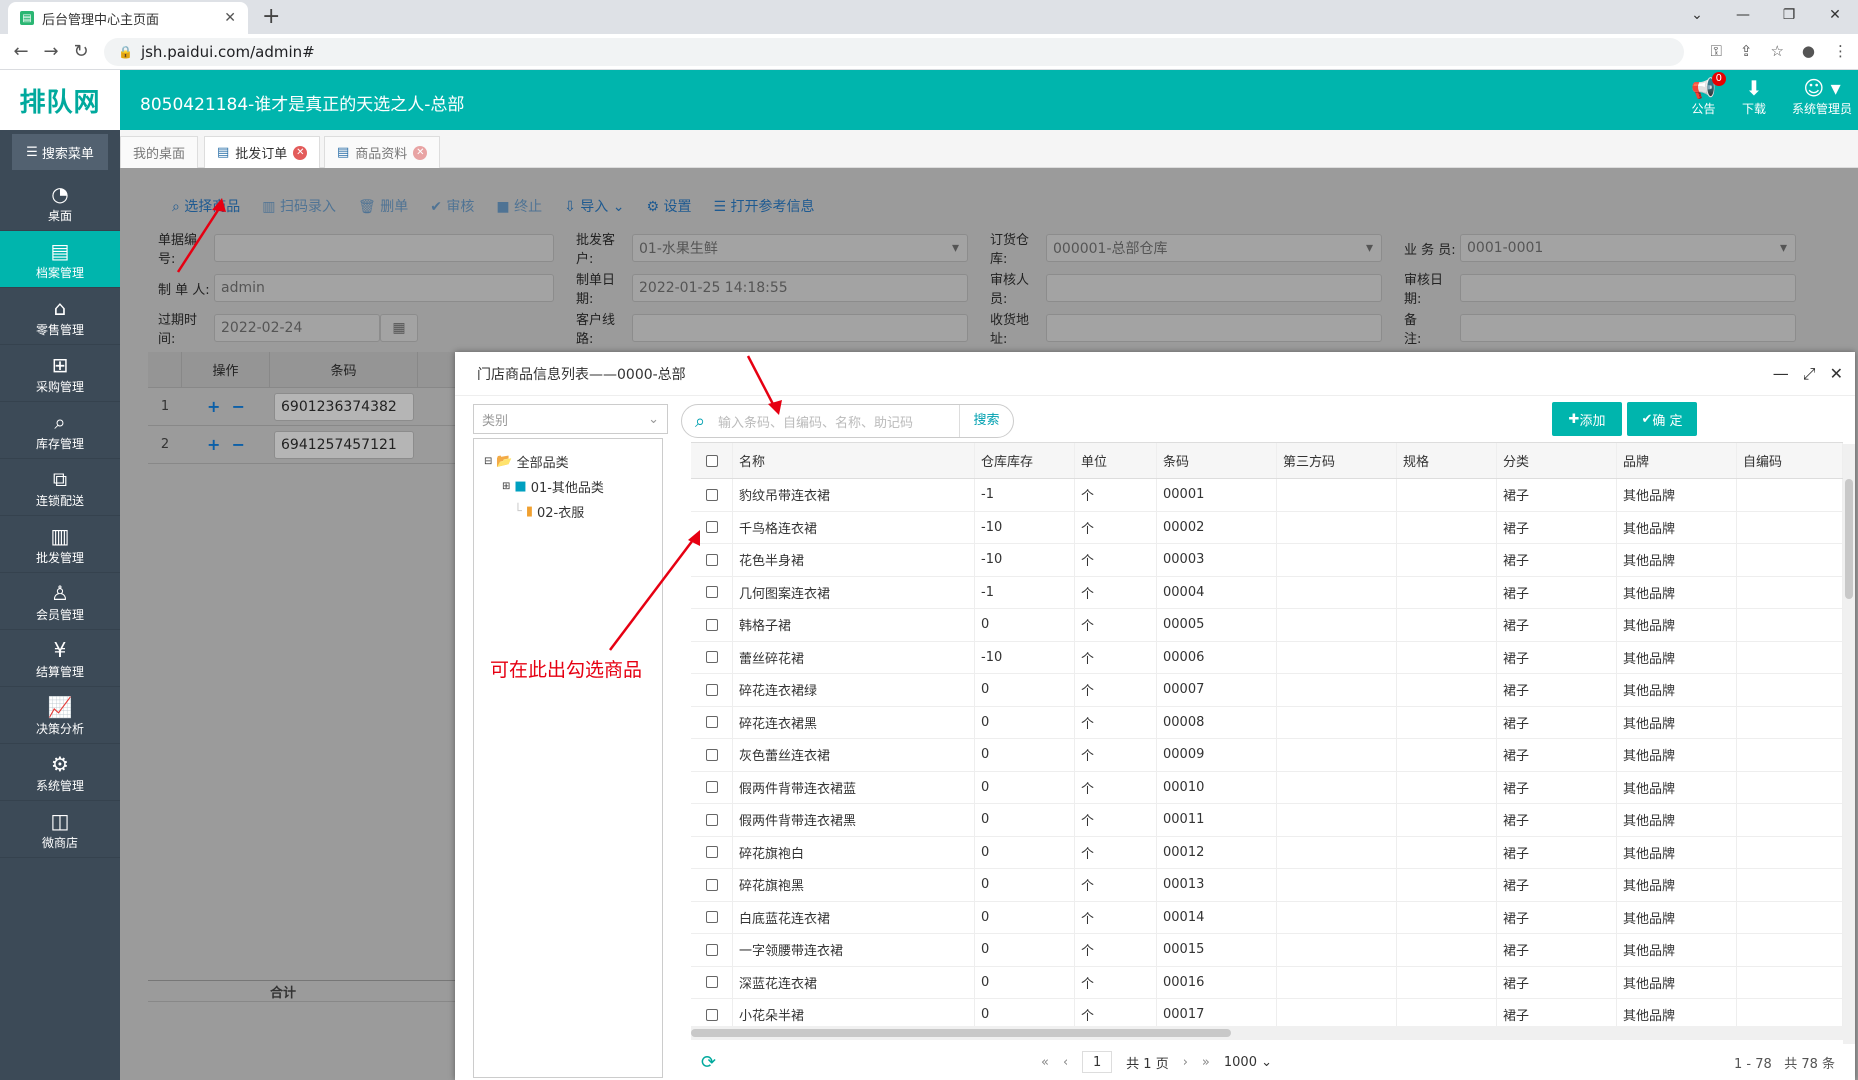  I want to click on table-row: 假两件背带连衣裙蓝 0 个 00010 裙子 其他品牌, so click(1267, 787).